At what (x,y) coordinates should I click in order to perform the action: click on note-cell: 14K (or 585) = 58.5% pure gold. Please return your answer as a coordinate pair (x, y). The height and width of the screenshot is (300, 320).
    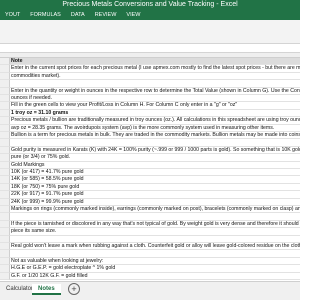
    Looking at the image, I should click on (155, 180).